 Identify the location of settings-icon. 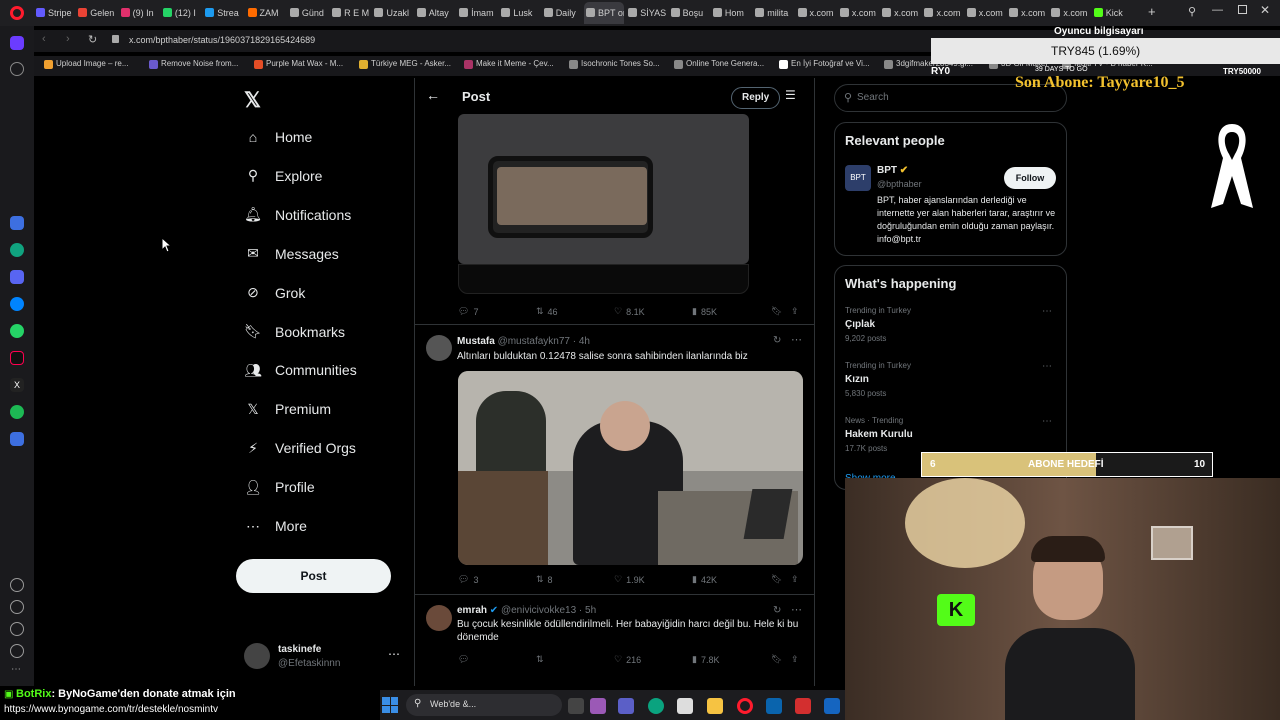
(17, 629).